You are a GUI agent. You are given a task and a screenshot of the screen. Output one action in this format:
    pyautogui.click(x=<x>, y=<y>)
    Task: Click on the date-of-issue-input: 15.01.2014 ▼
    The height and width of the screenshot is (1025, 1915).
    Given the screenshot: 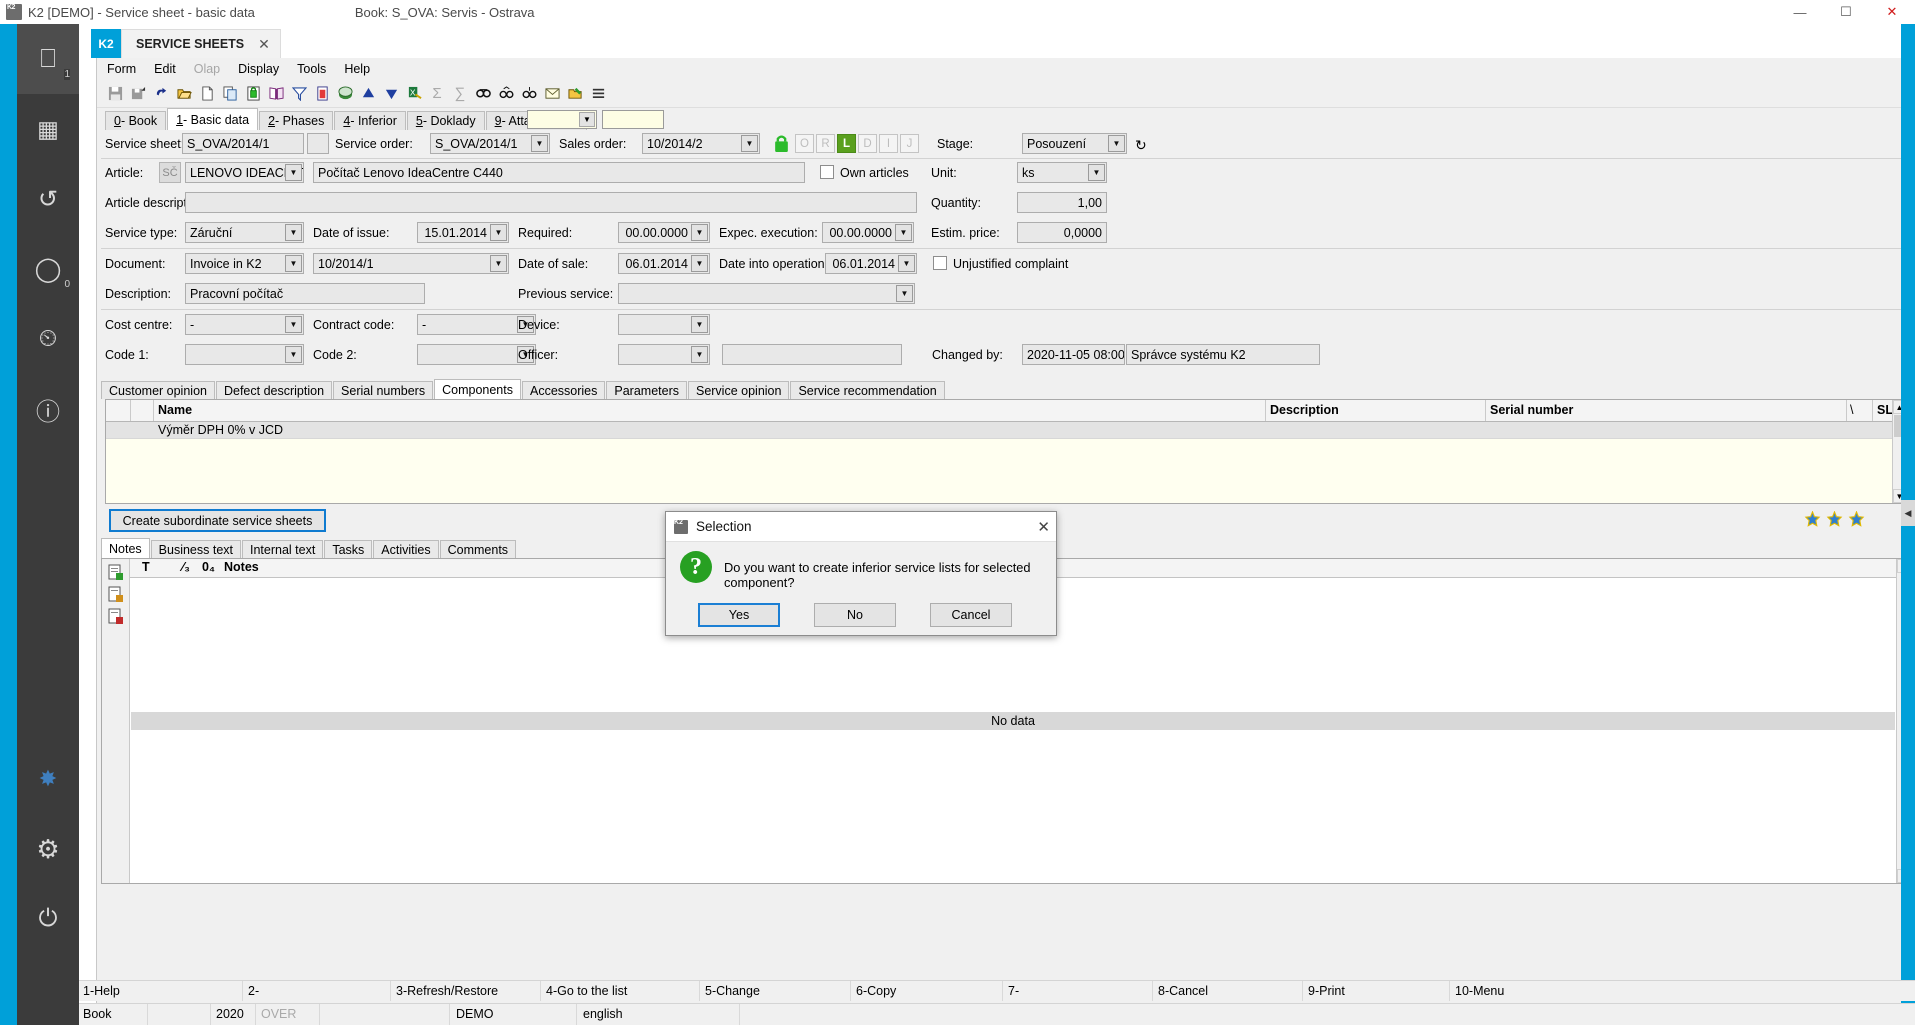 What is the action you would take?
    pyautogui.click(x=463, y=232)
    